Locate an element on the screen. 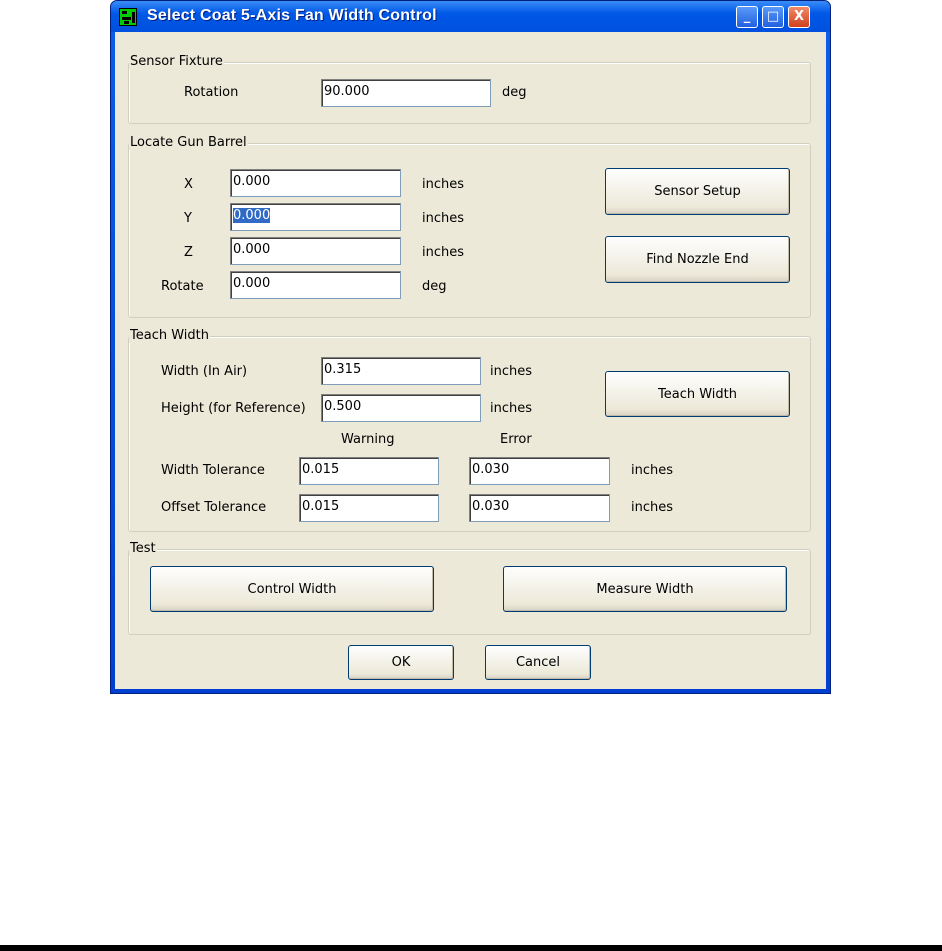  x-input: 0.000 is located at coordinates (315, 183).